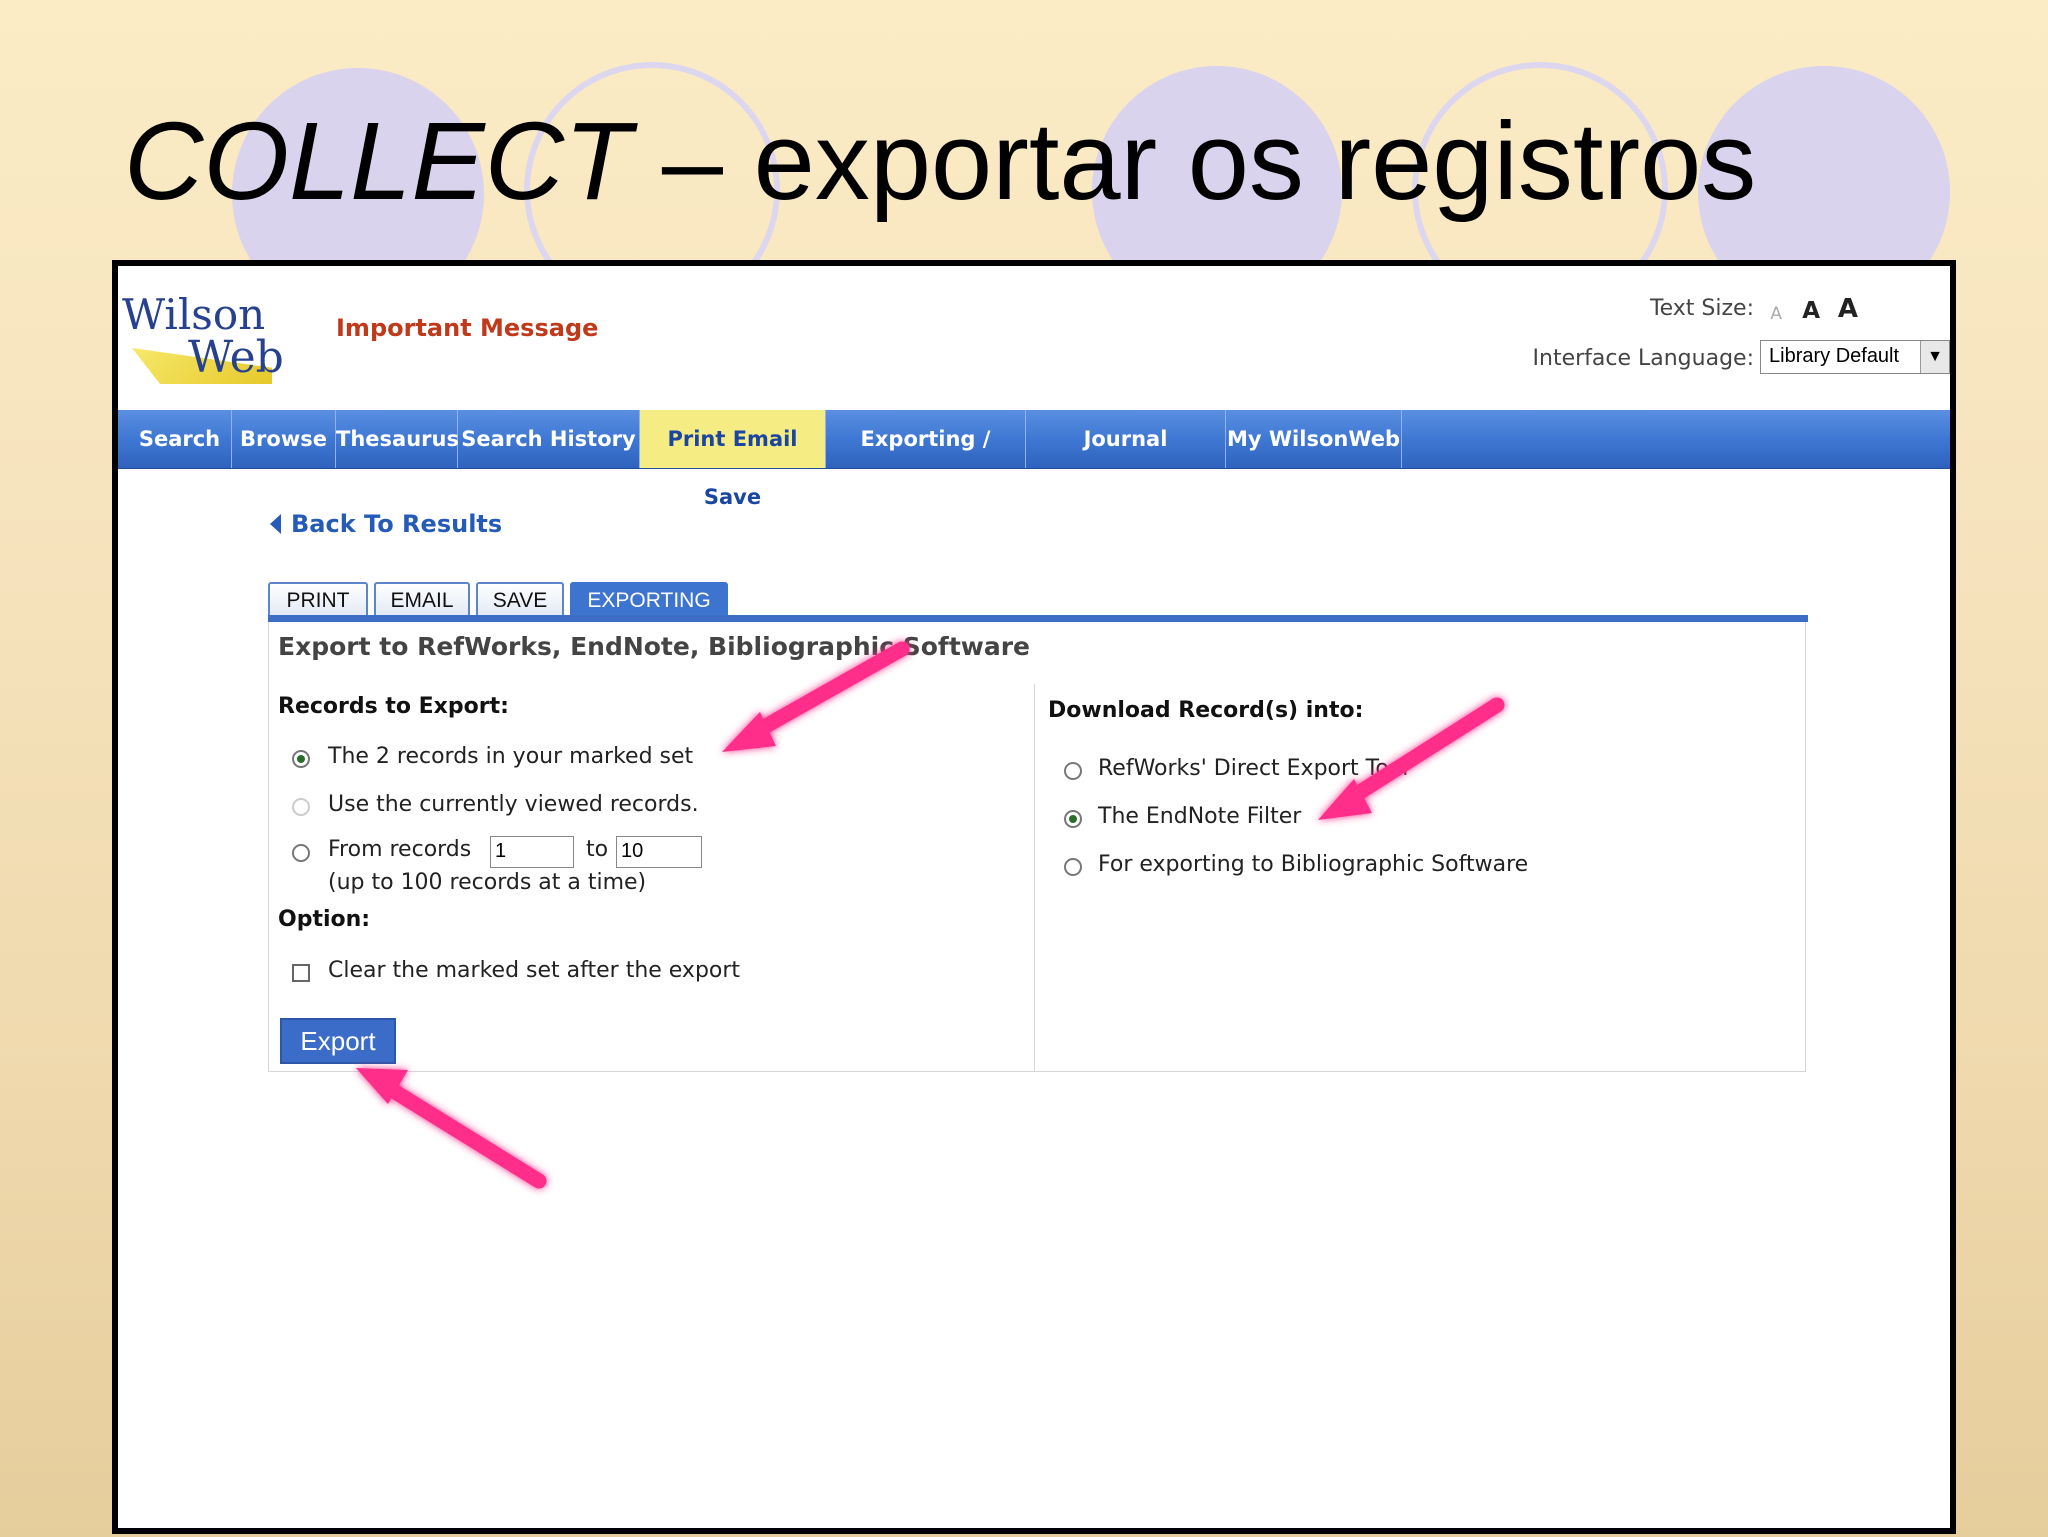 This screenshot has height=1537, width=2048. I want to click on radio-bibliographic-software, so click(1073, 867).